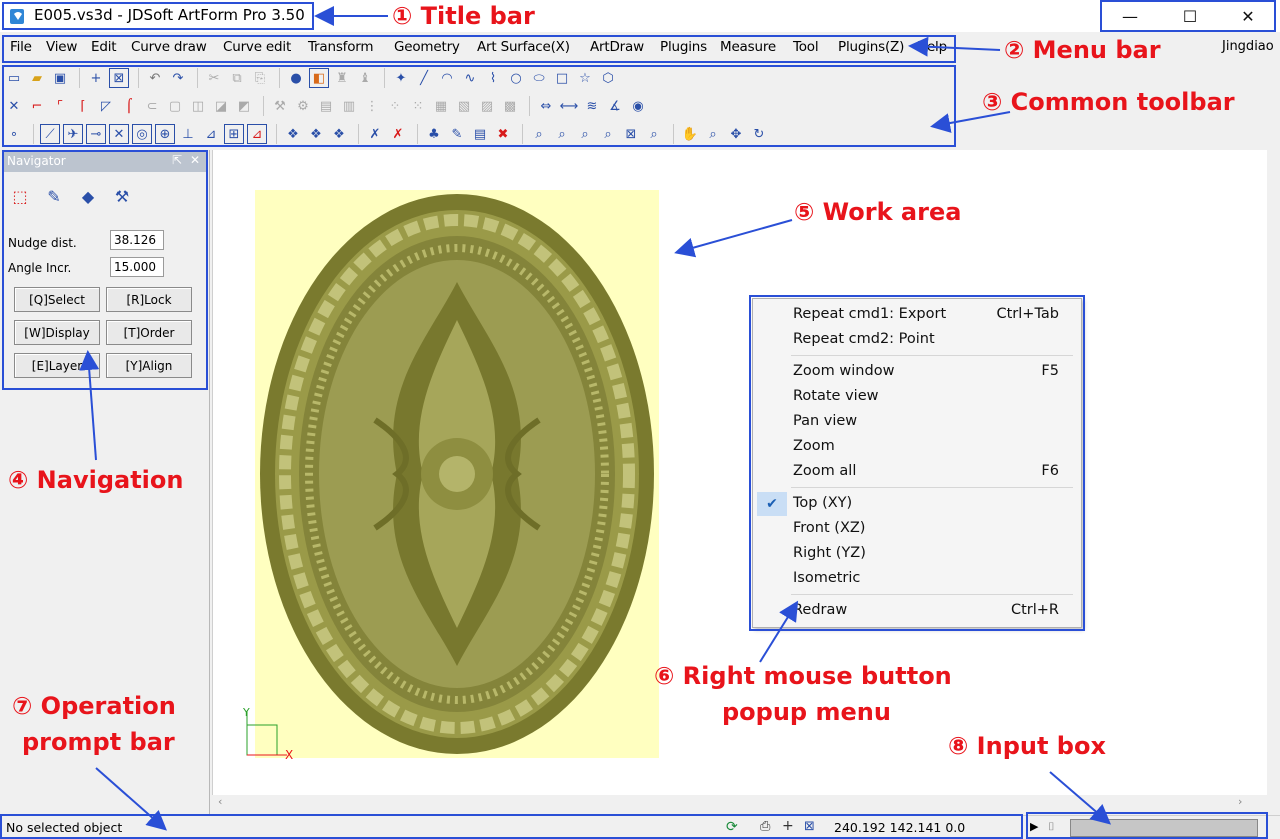 Image resolution: width=1280 pixels, height=839 pixels. What do you see at coordinates (1108, 102) in the screenshot?
I see `annotation-common-toolbar: ③ Common toolbar` at bounding box center [1108, 102].